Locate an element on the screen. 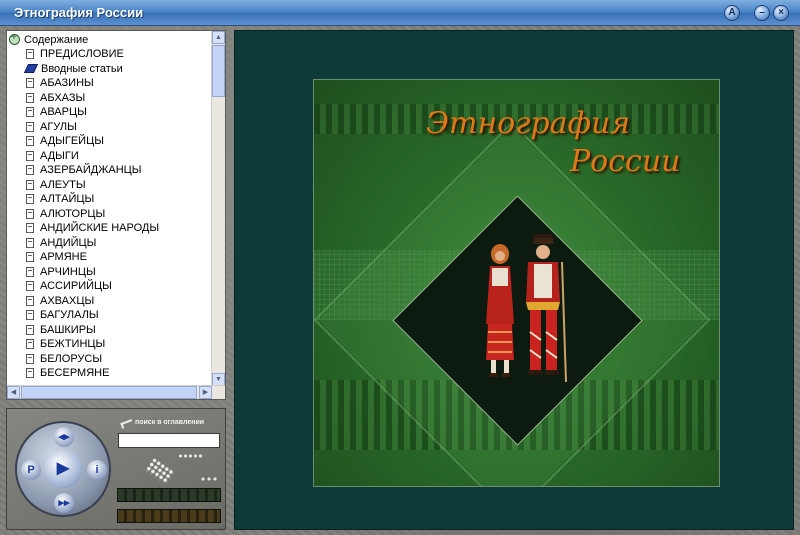 This screenshot has height=535, width=800. hint-arrow-icon is located at coordinates (127, 424).